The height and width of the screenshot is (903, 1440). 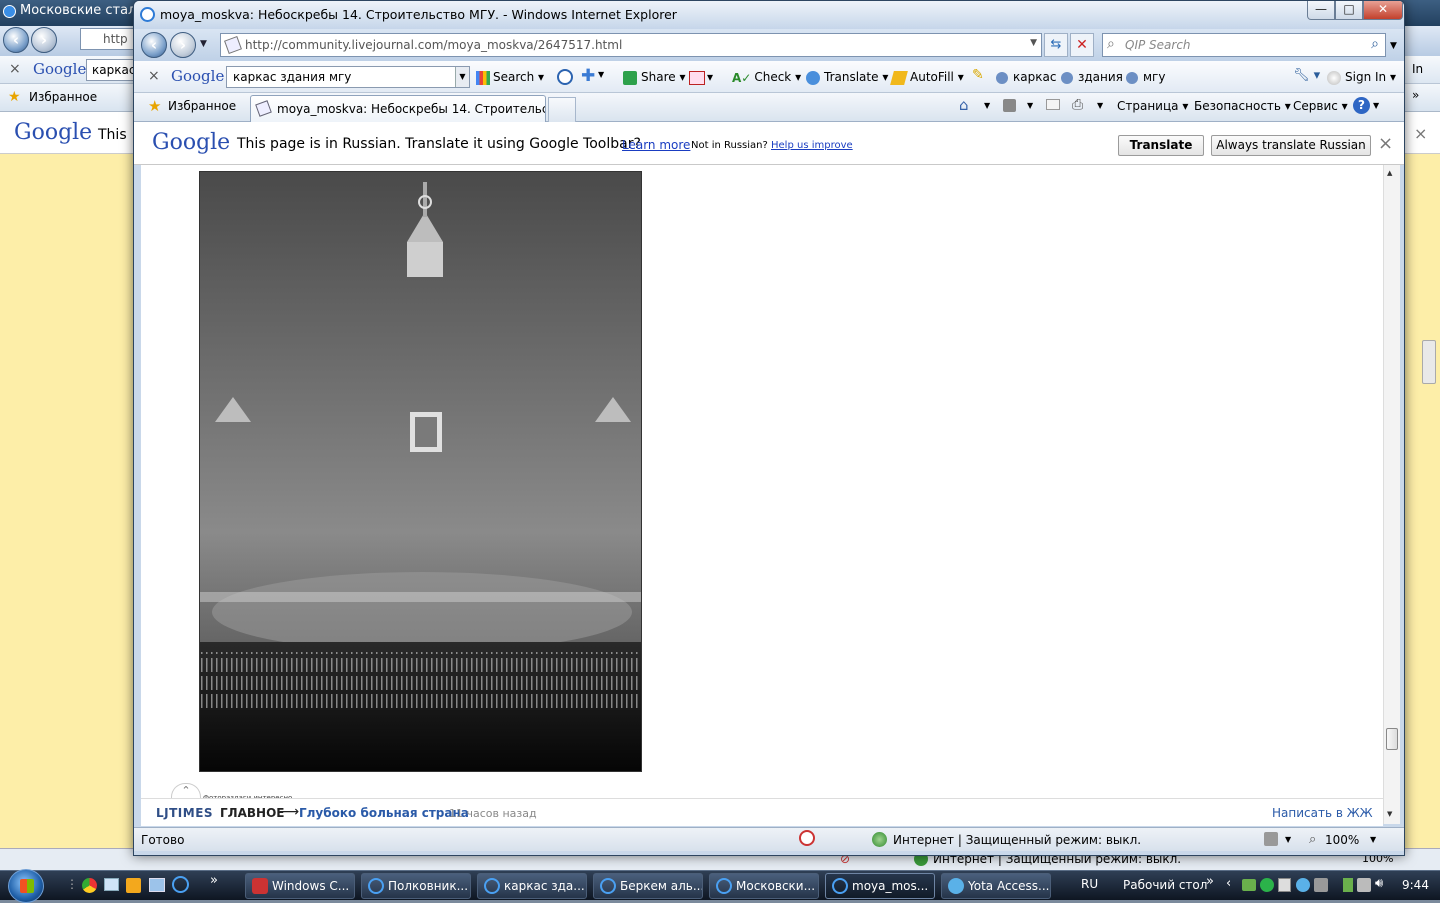 What do you see at coordinates (63, 97) in the screenshot?
I see `background-favorites: Избранное` at bounding box center [63, 97].